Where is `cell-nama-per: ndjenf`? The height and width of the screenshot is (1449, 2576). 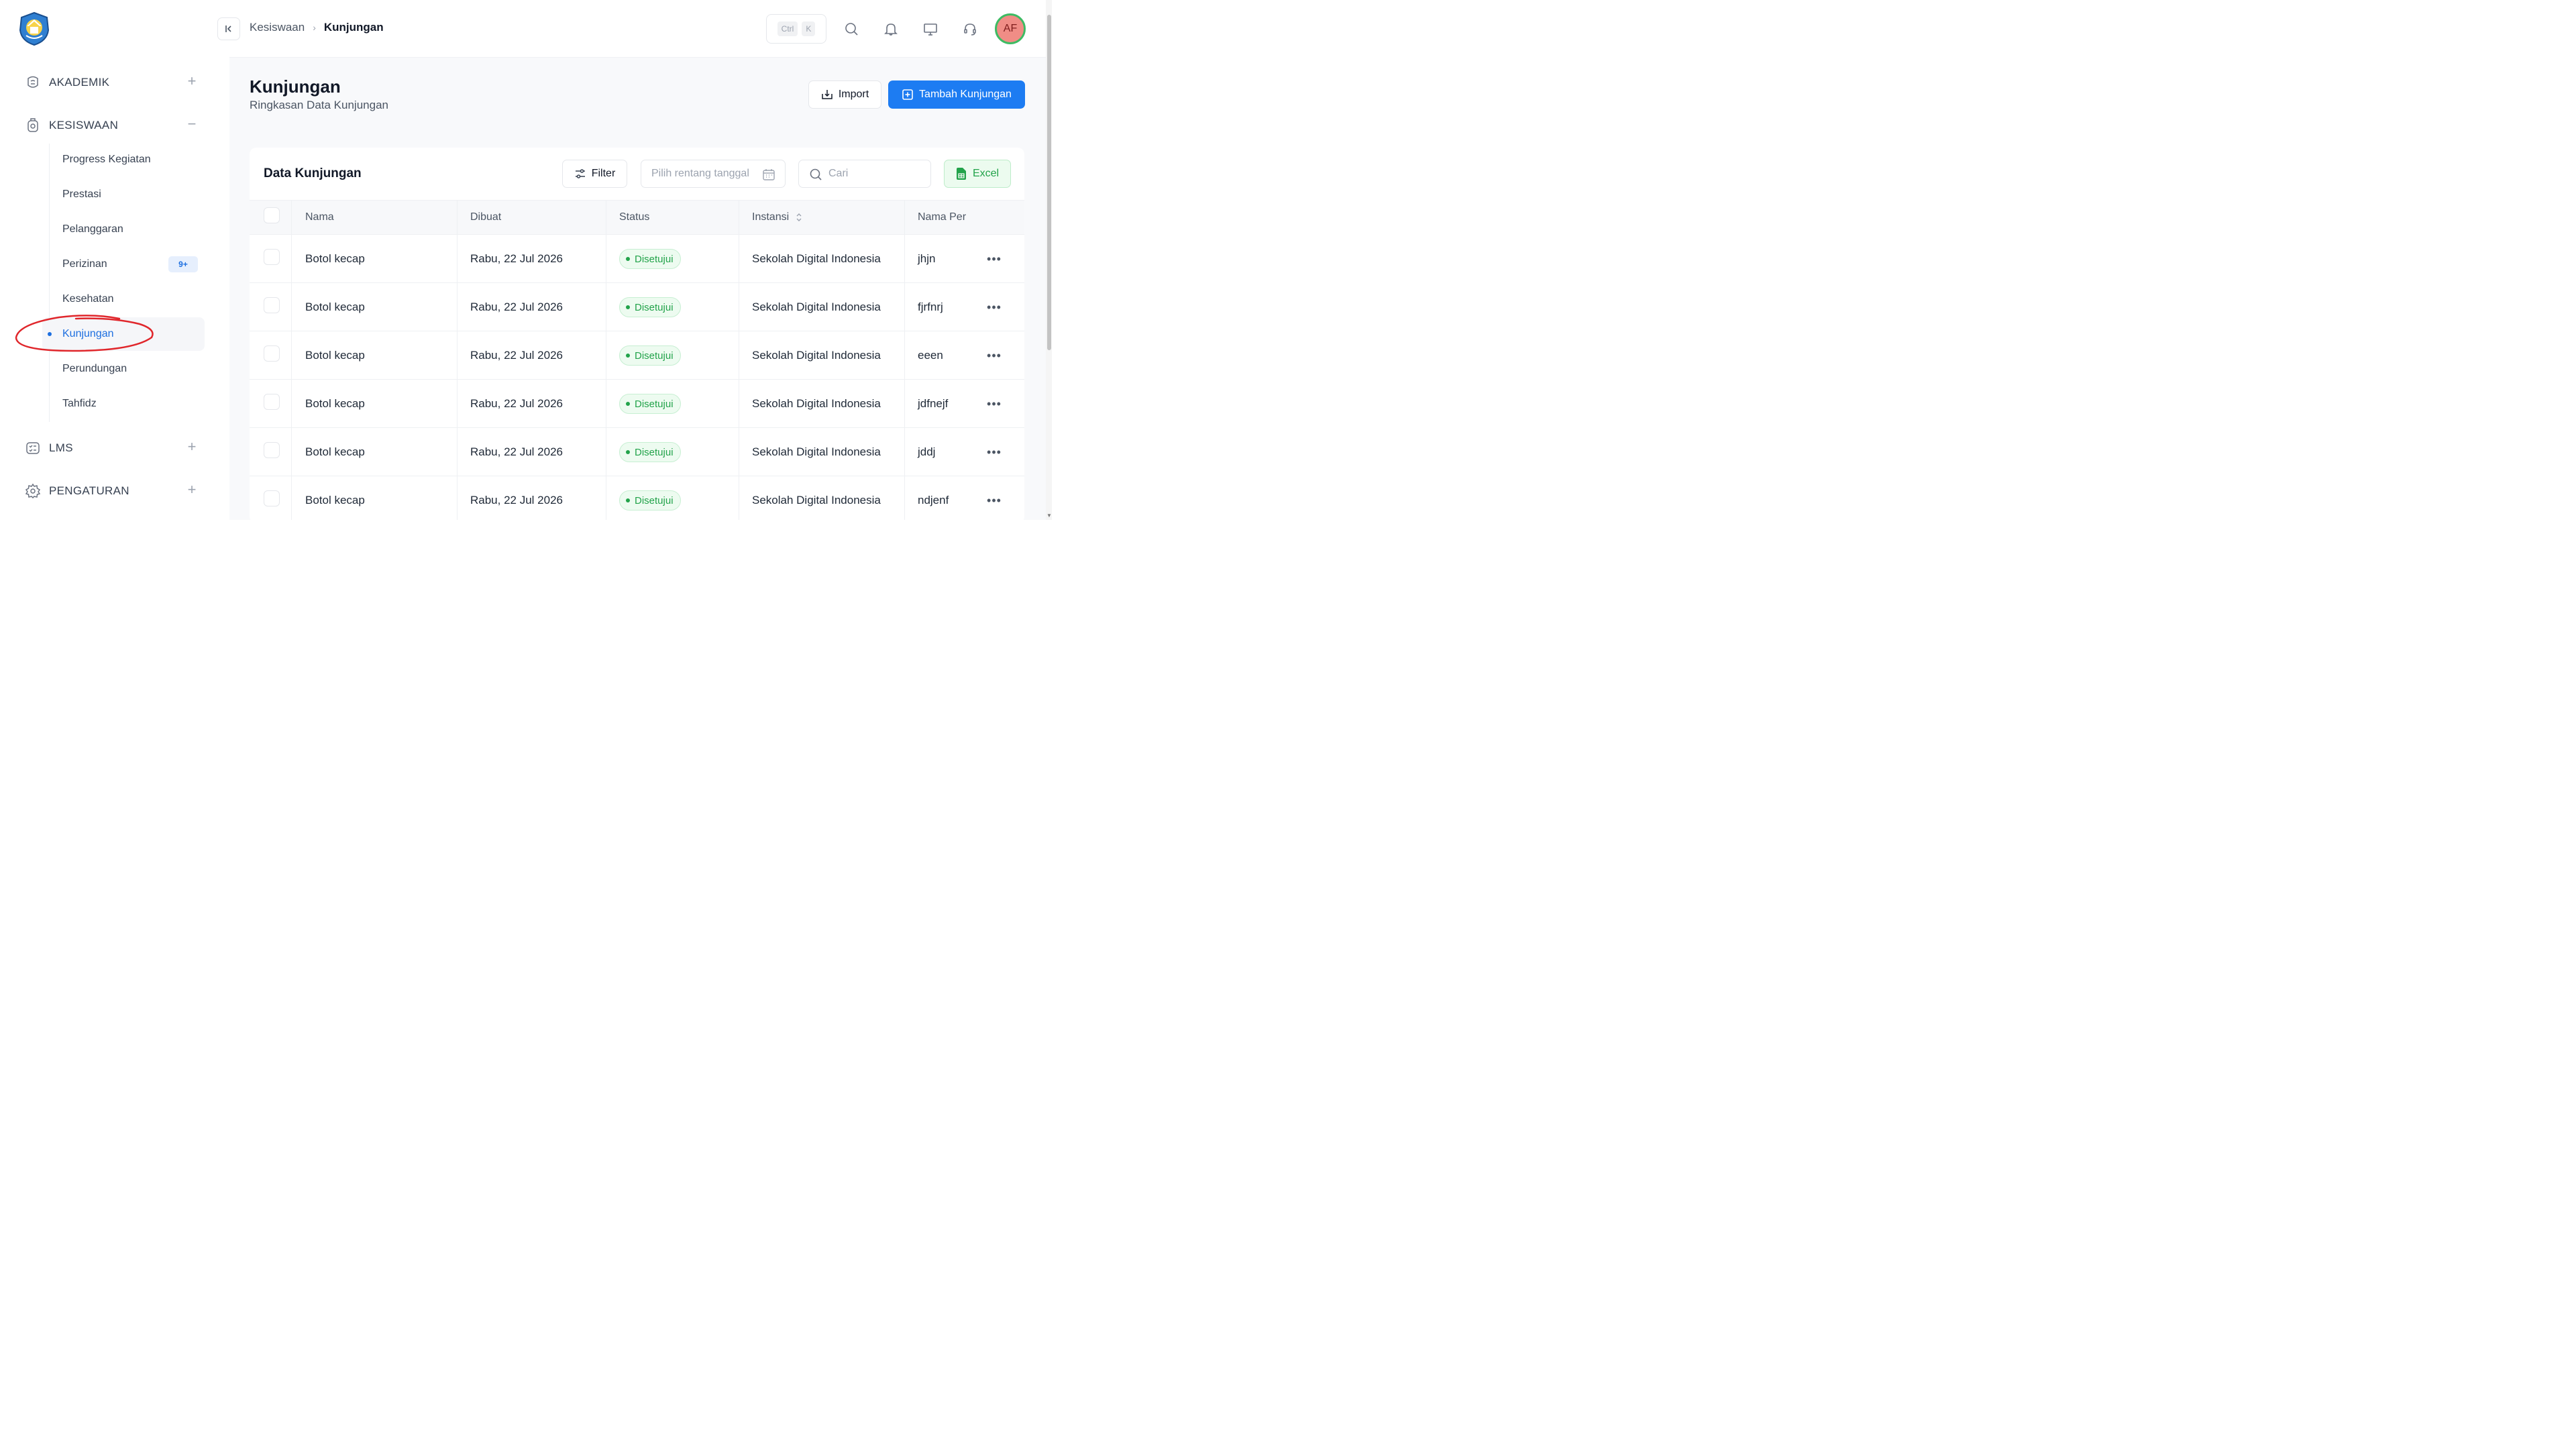 cell-nama-per: ndjenf is located at coordinates (933, 500).